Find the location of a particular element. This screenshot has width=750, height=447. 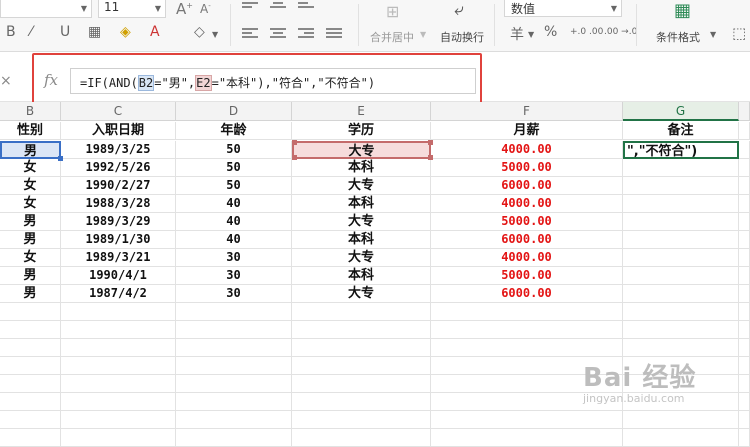

table-cell-education: 大专 is located at coordinates (361, 150).